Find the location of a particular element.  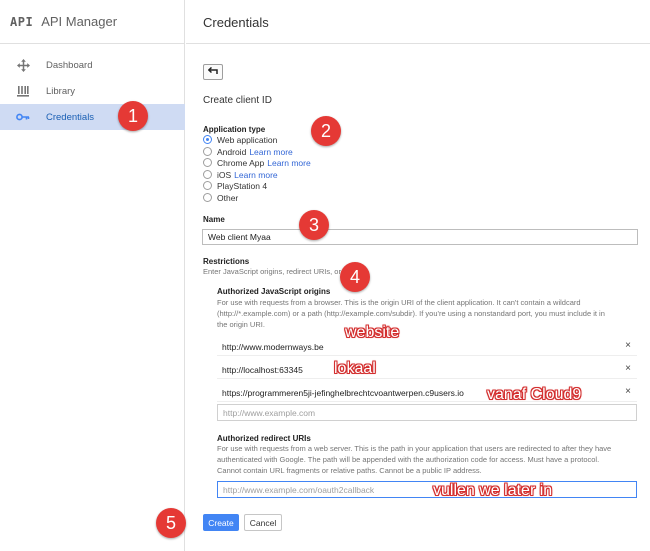

sidebar-item-credentials: Credentials is located at coordinates (92, 117).